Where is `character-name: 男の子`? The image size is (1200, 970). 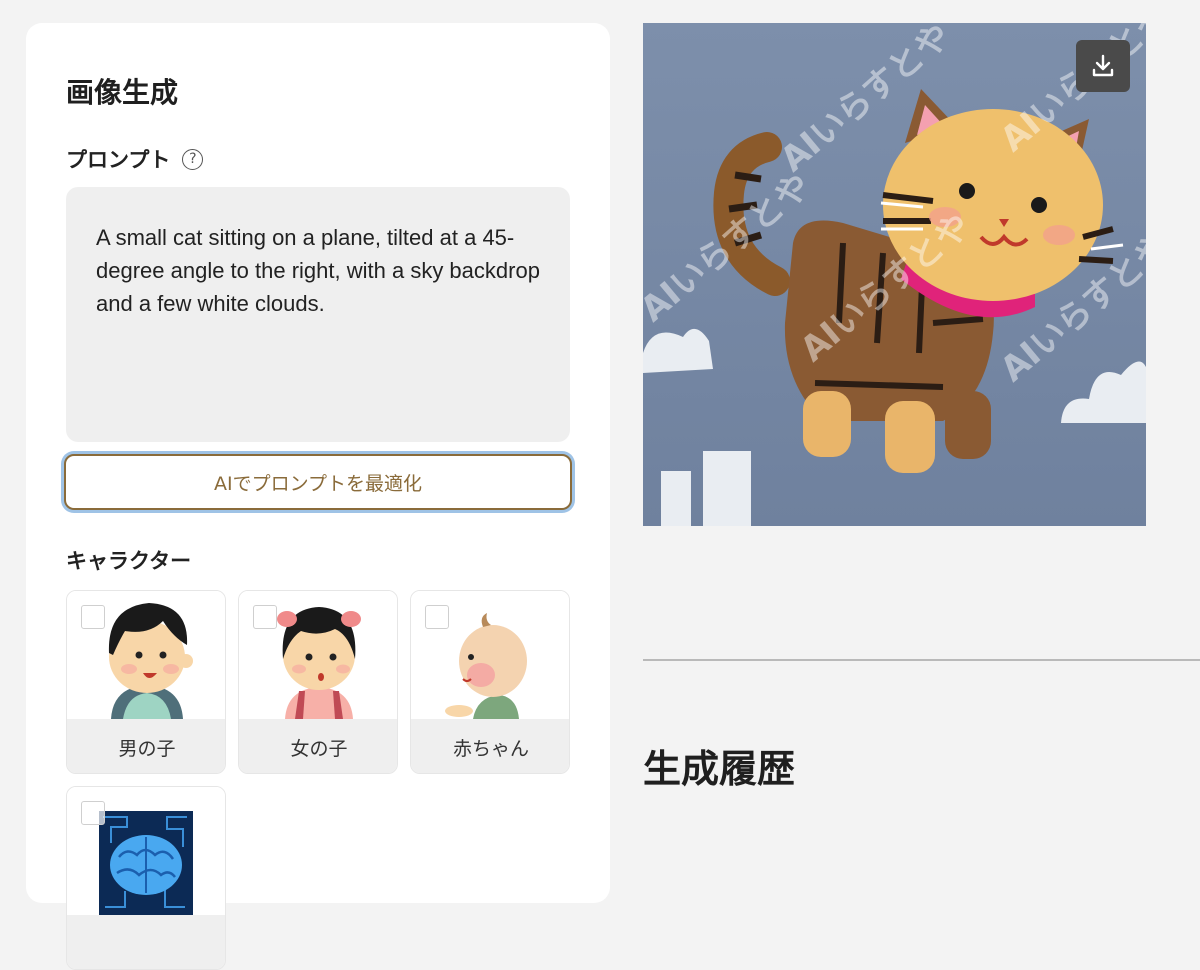
character-name: 男の子 is located at coordinates (146, 746).